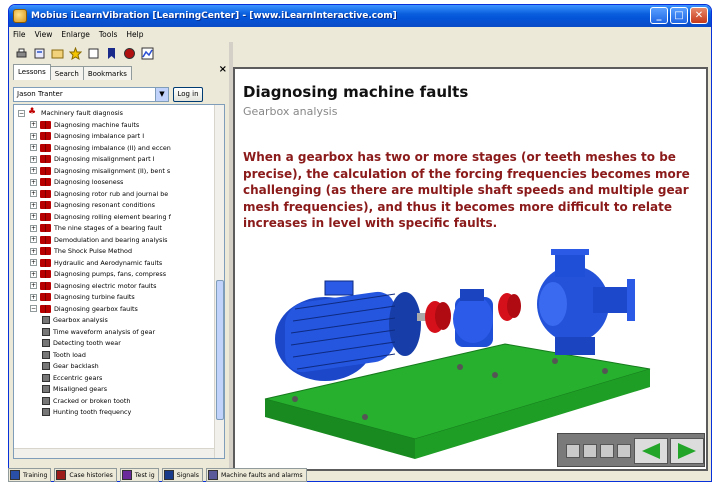  I want to click on print-icon, so click(21, 53).